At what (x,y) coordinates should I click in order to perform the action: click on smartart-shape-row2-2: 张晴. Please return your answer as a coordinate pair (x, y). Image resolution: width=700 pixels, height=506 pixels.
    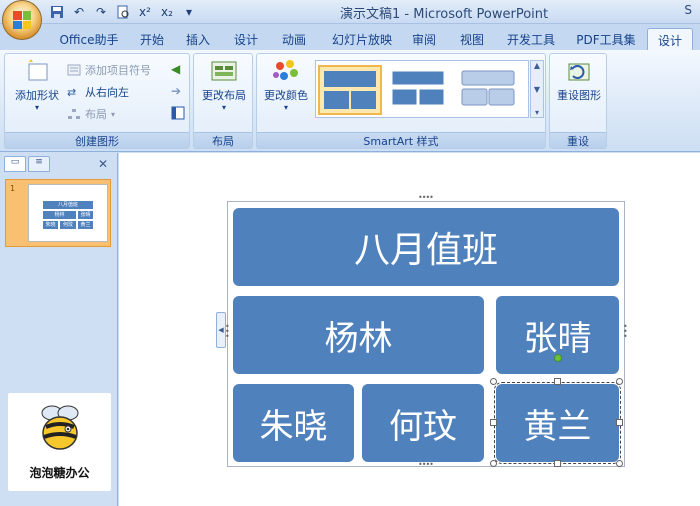
    Looking at the image, I should click on (557, 335).